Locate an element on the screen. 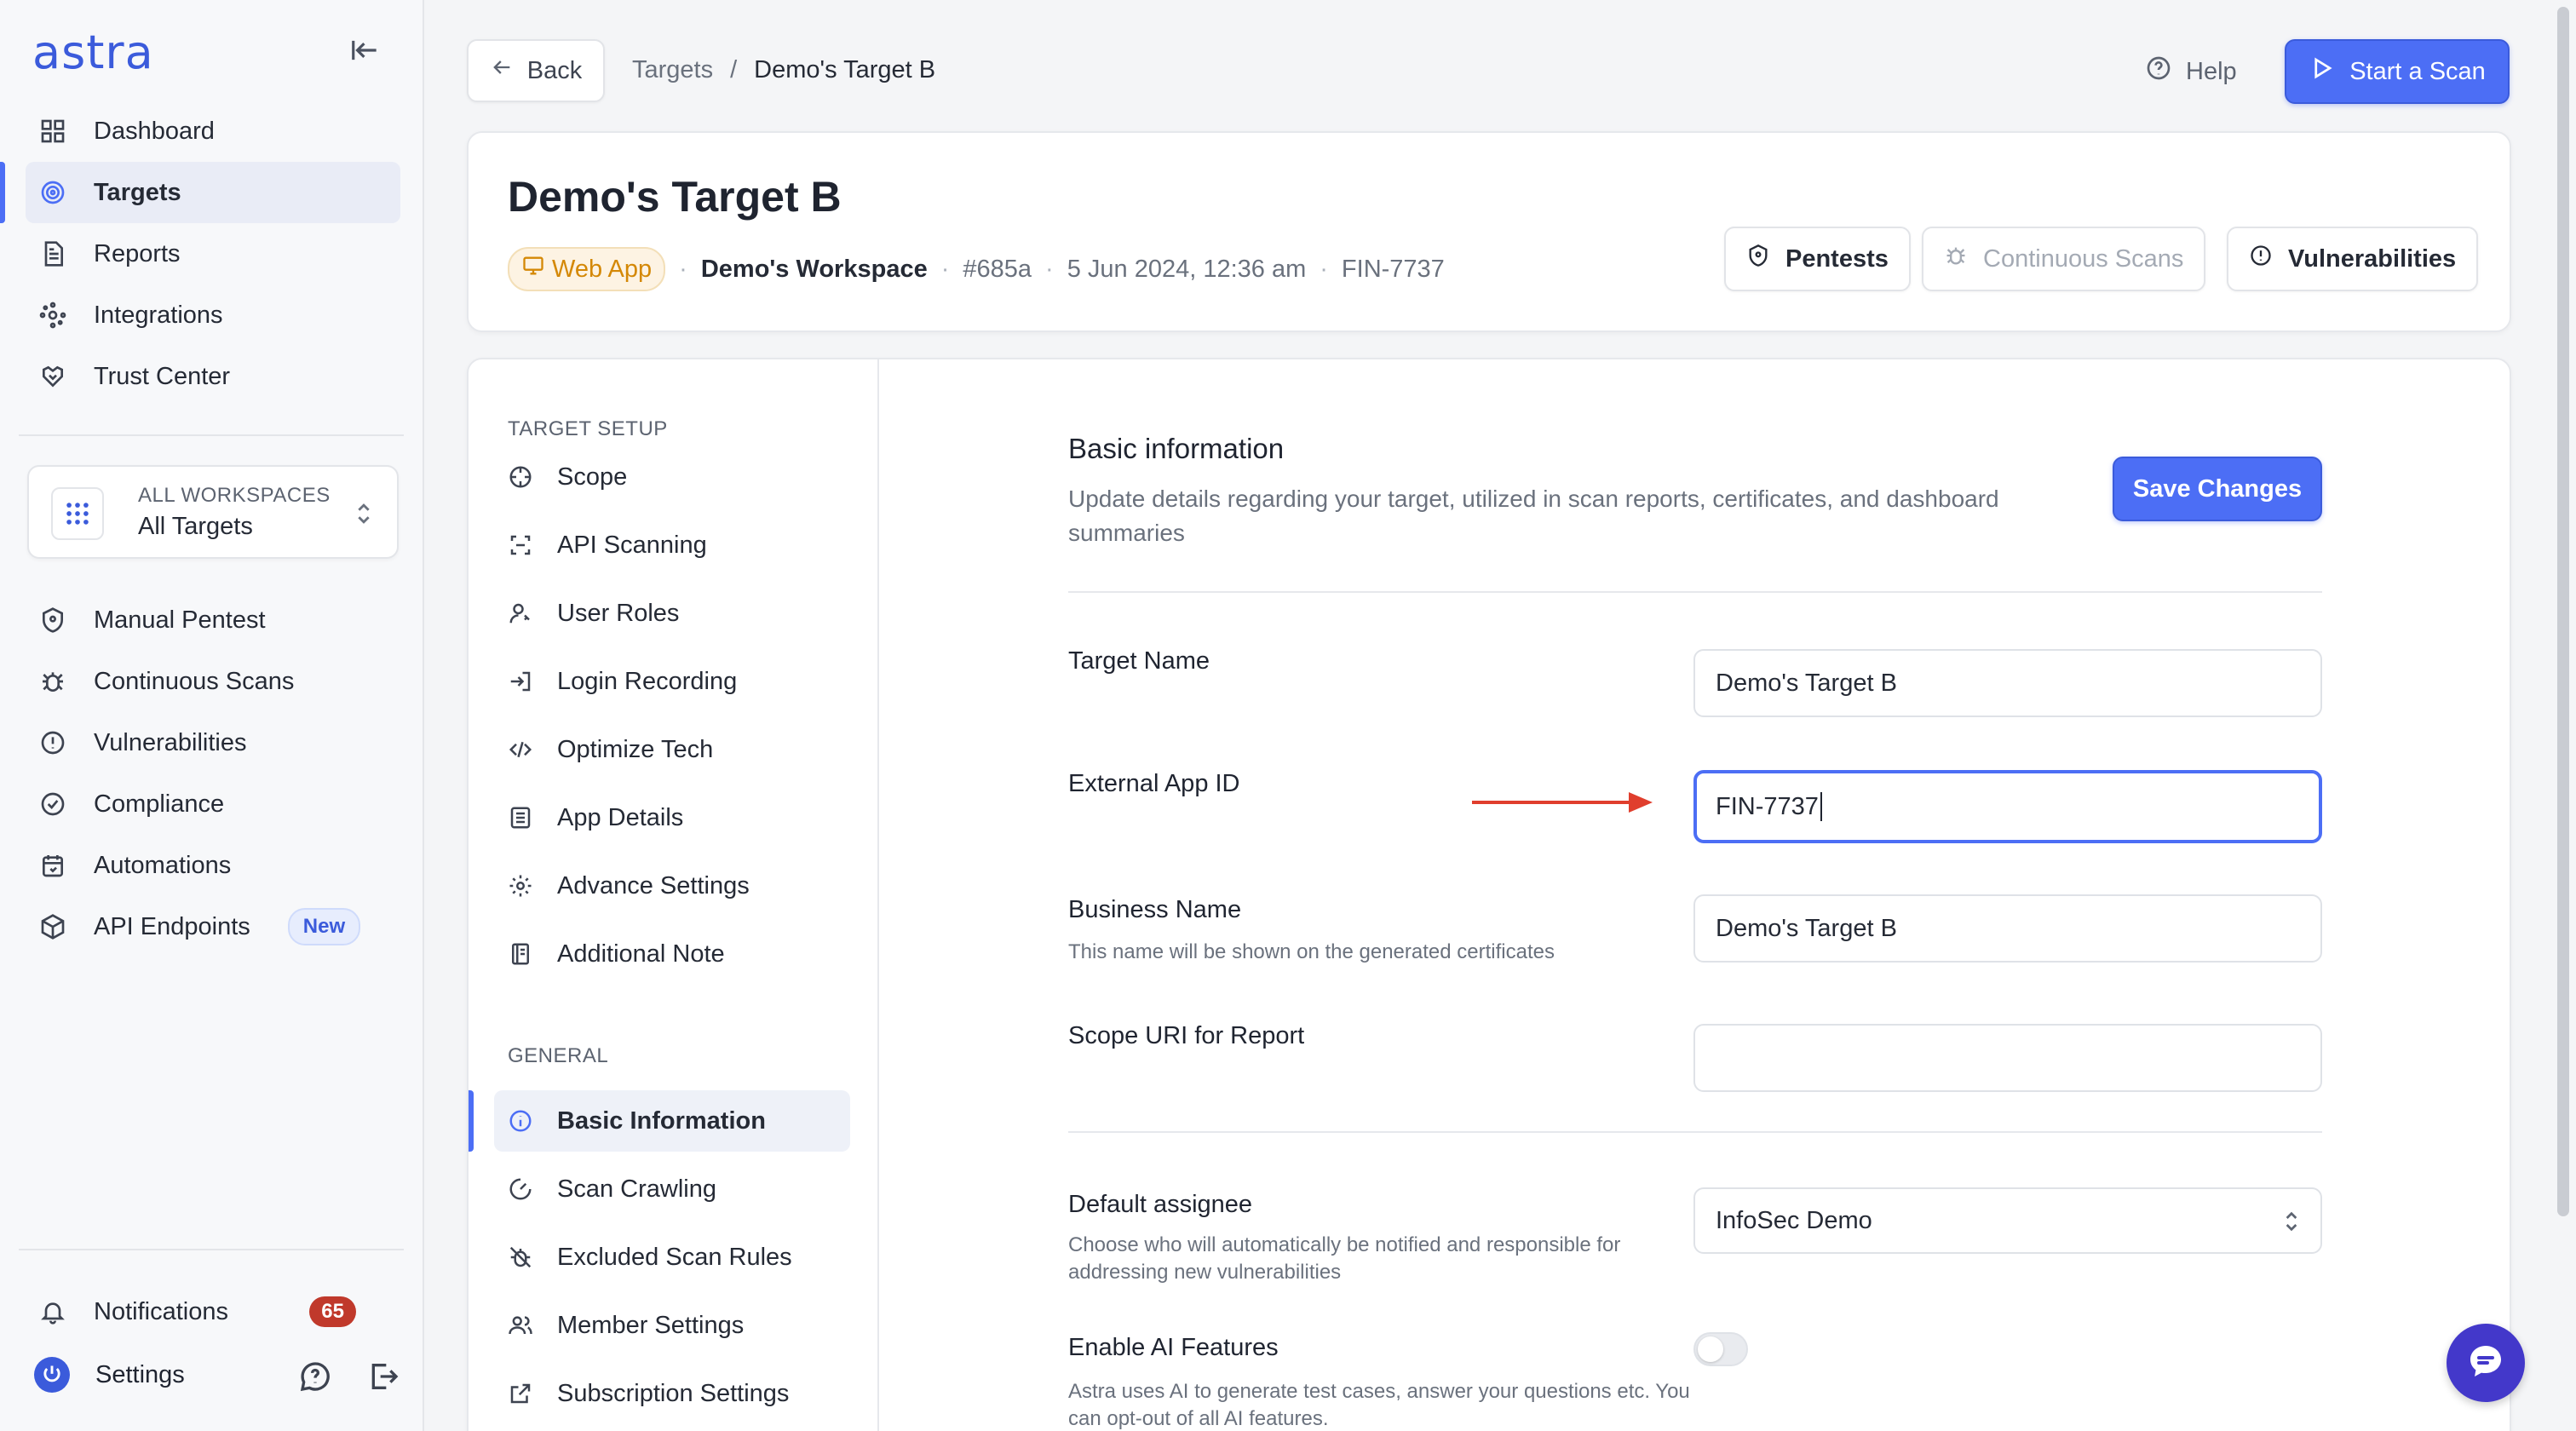  breadcrumb-current: Demo's Target B is located at coordinates (845, 69).